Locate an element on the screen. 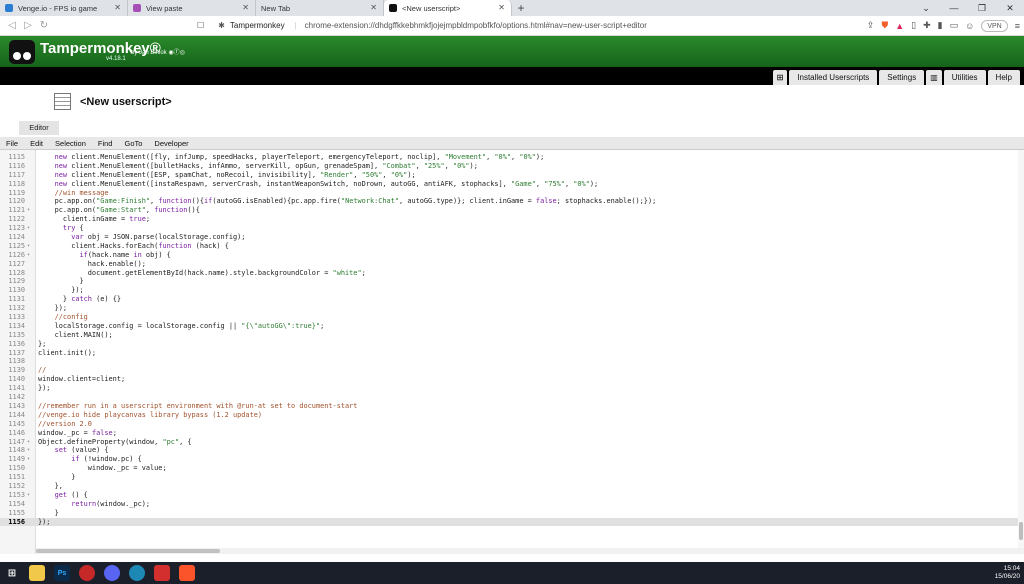 This screenshot has width=1024, height=584. editor-tab: Editor is located at coordinates (39, 128).